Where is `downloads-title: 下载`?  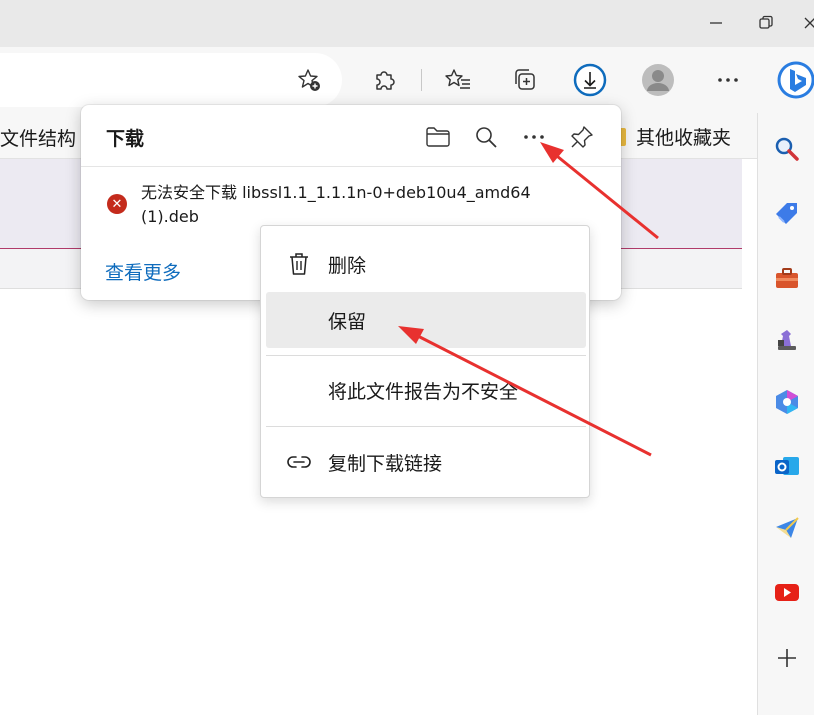 downloads-title: 下载 is located at coordinates (125, 139).